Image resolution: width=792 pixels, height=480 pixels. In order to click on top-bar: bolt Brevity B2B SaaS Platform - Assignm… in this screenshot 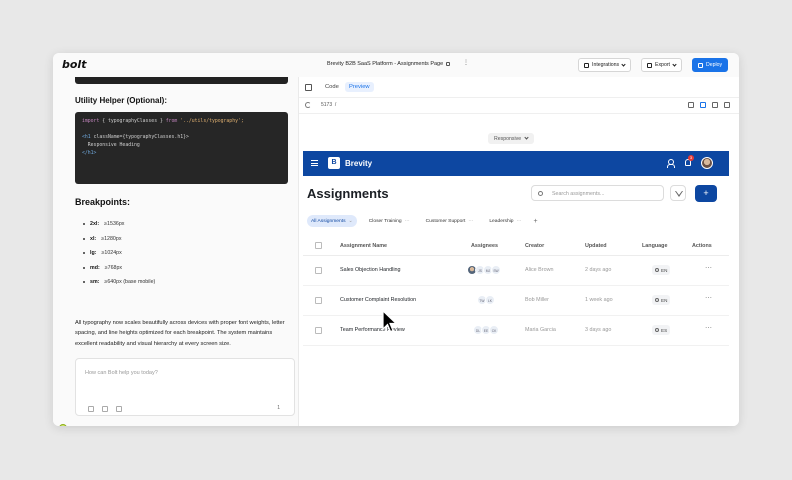, I will do `click(396, 65)`.